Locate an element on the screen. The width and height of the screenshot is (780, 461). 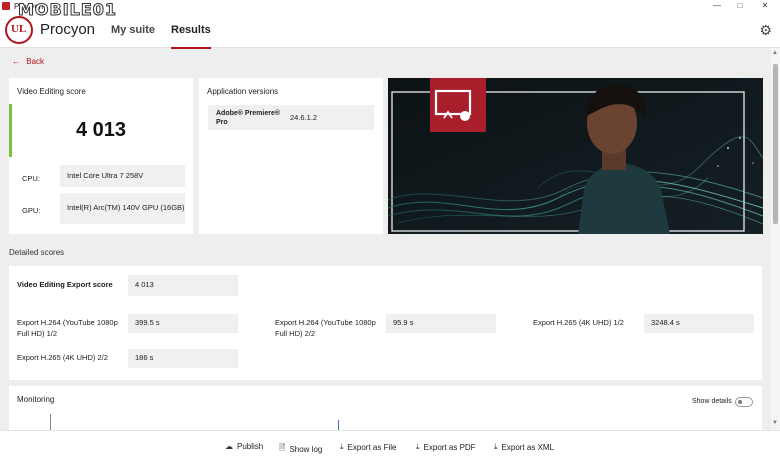
score-card-title: Video Editing score is located at coordinates (51, 91).